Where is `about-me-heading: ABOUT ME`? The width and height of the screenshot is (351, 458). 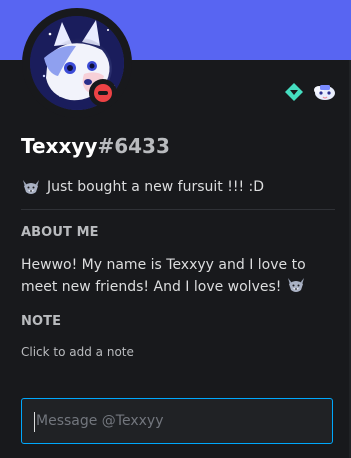
about-me-heading: ABOUT ME is located at coordinates (60, 232).